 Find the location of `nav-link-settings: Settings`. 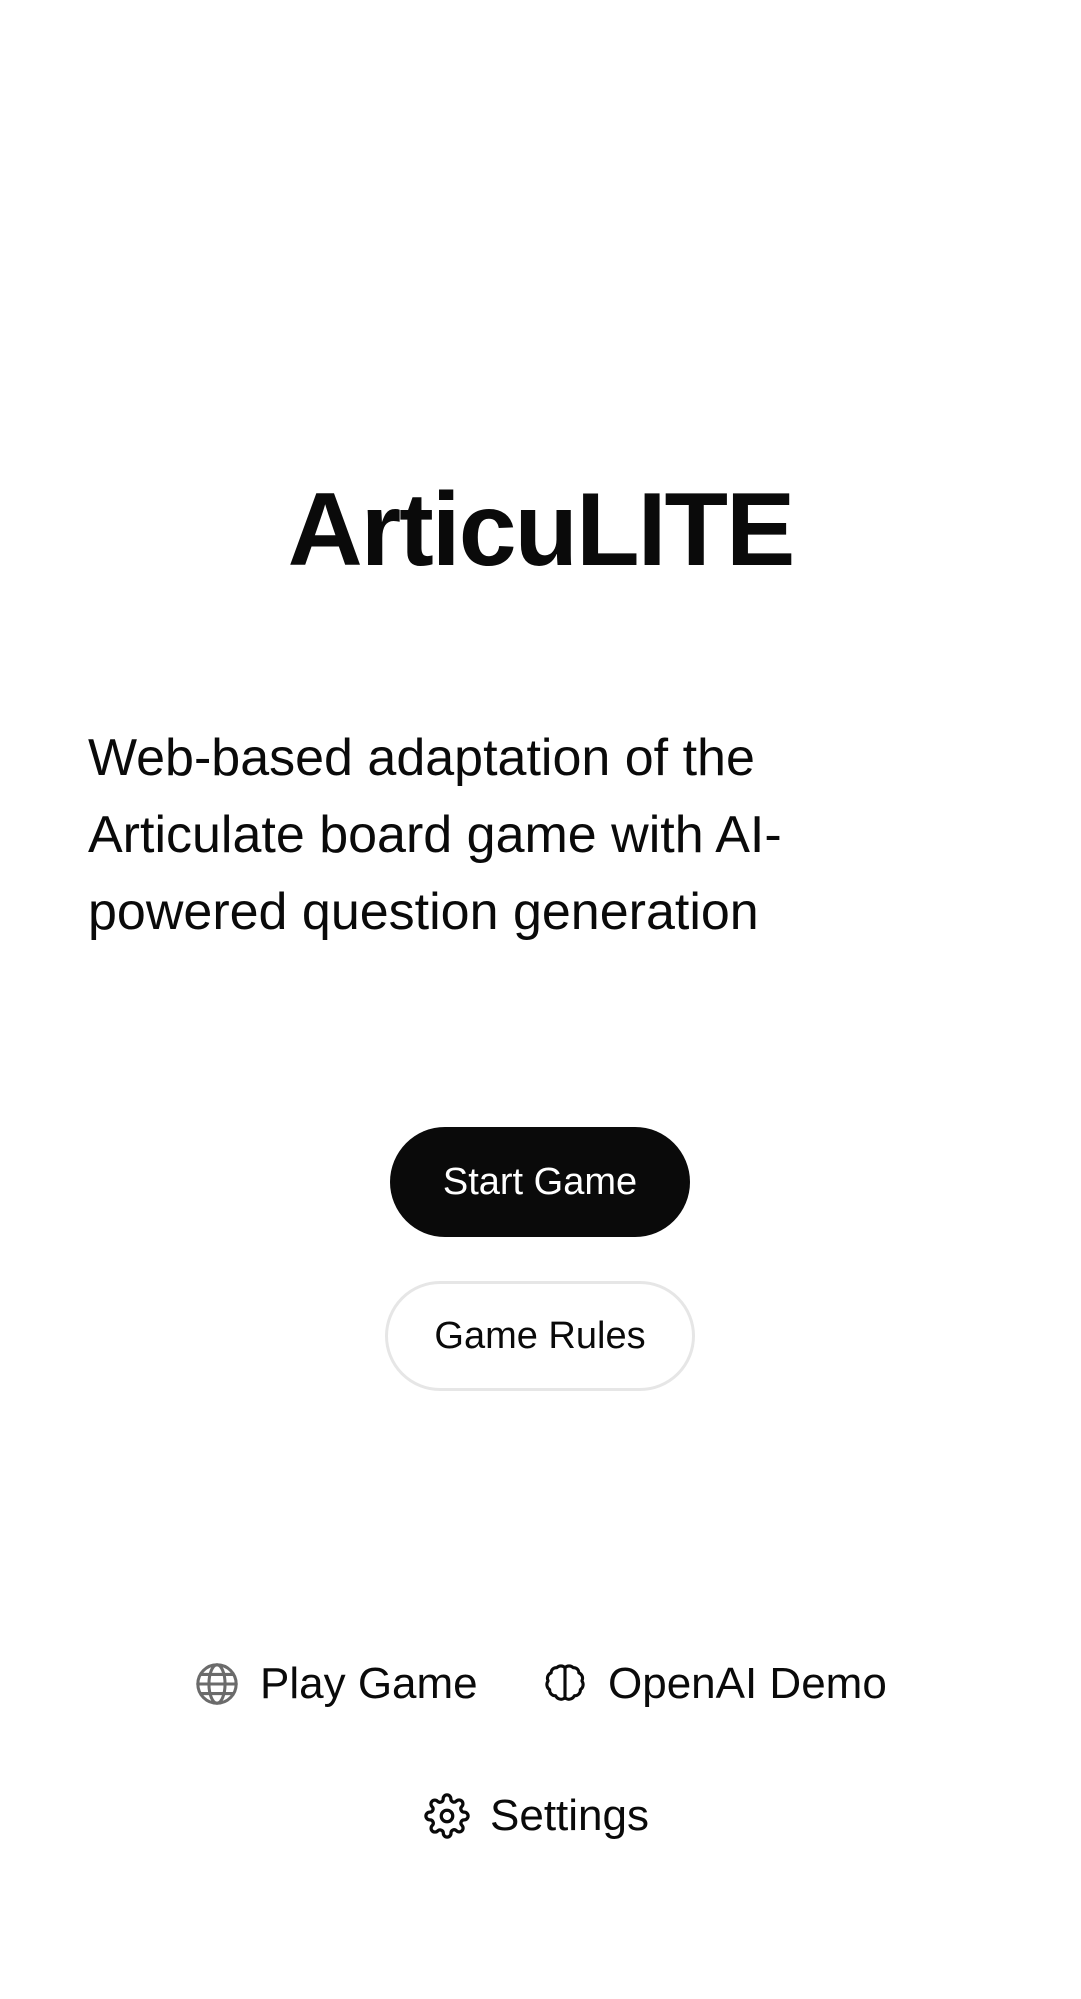

nav-link-settings: Settings is located at coordinates (536, 1816).